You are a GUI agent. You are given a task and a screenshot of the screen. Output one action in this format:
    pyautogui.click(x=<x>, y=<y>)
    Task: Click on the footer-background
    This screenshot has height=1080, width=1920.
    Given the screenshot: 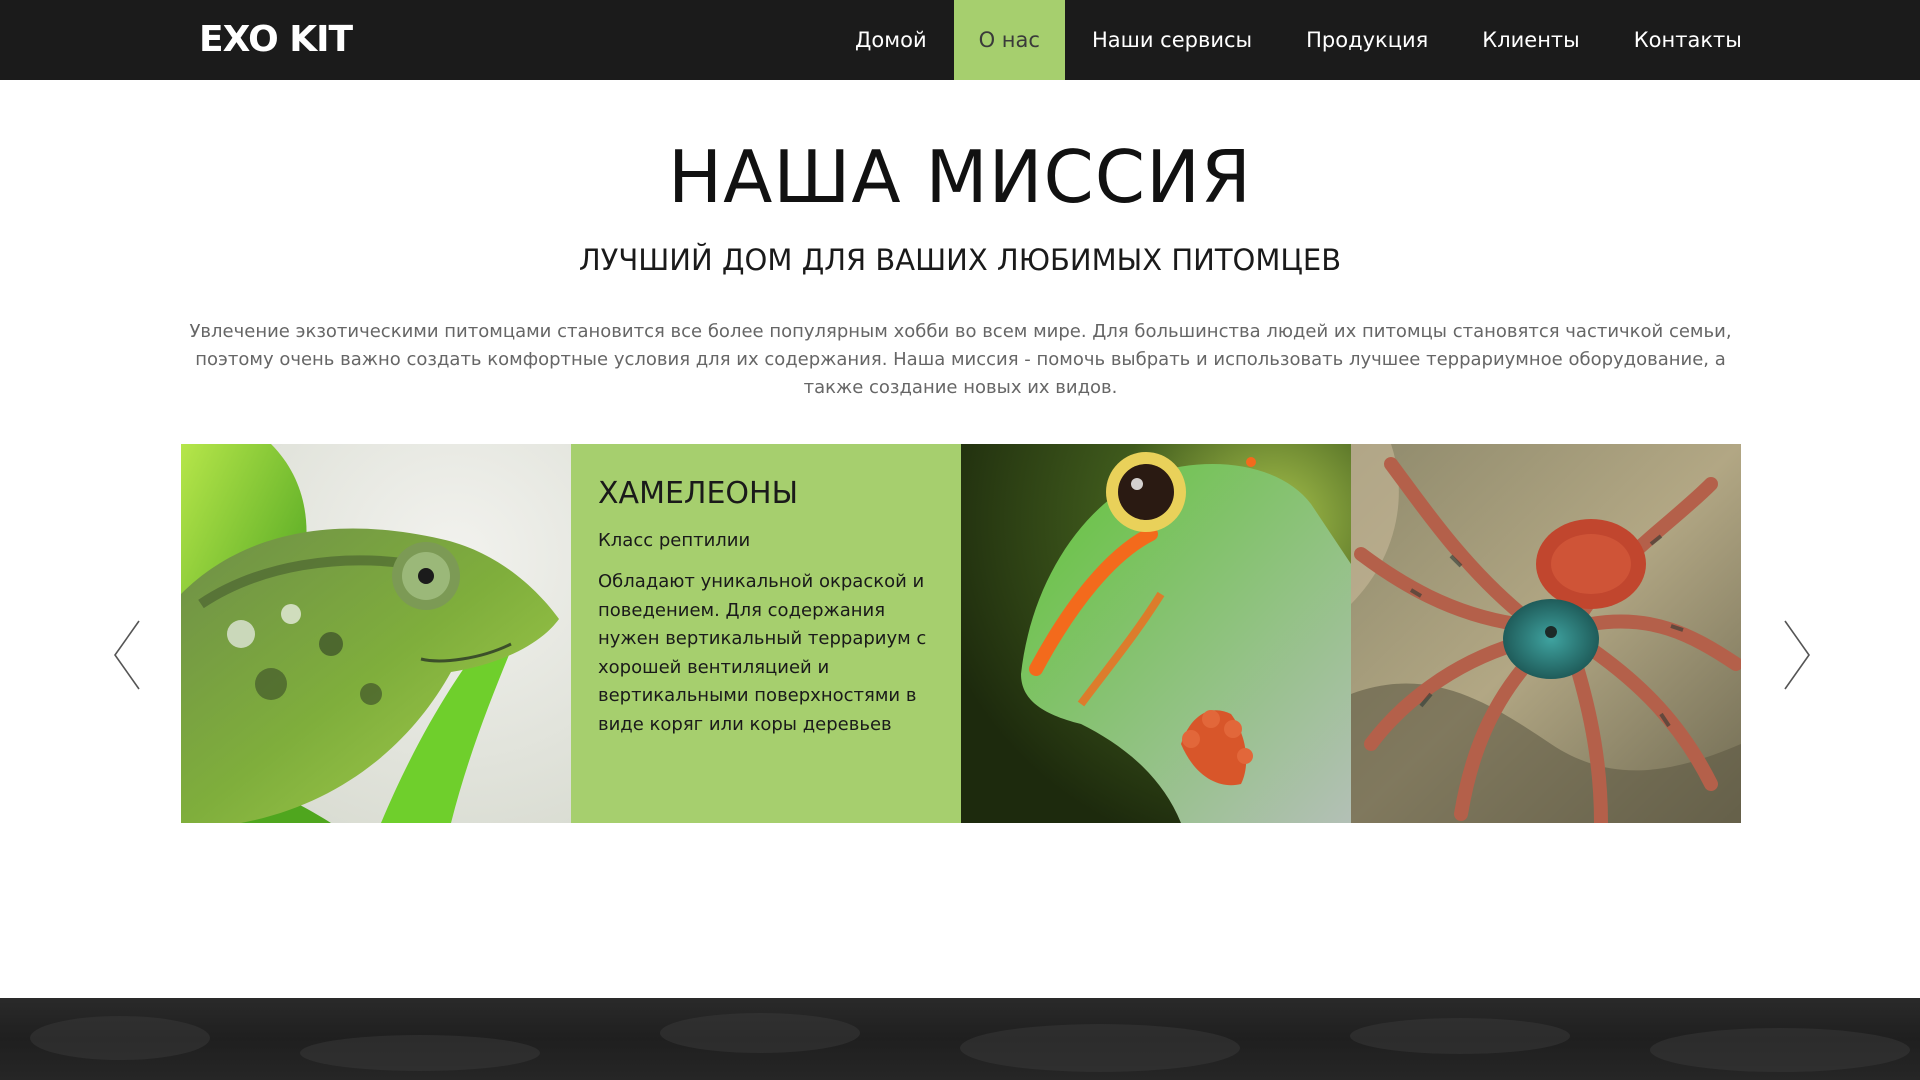 What is the action you would take?
    pyautogui.click(x=960, y=1039)
    